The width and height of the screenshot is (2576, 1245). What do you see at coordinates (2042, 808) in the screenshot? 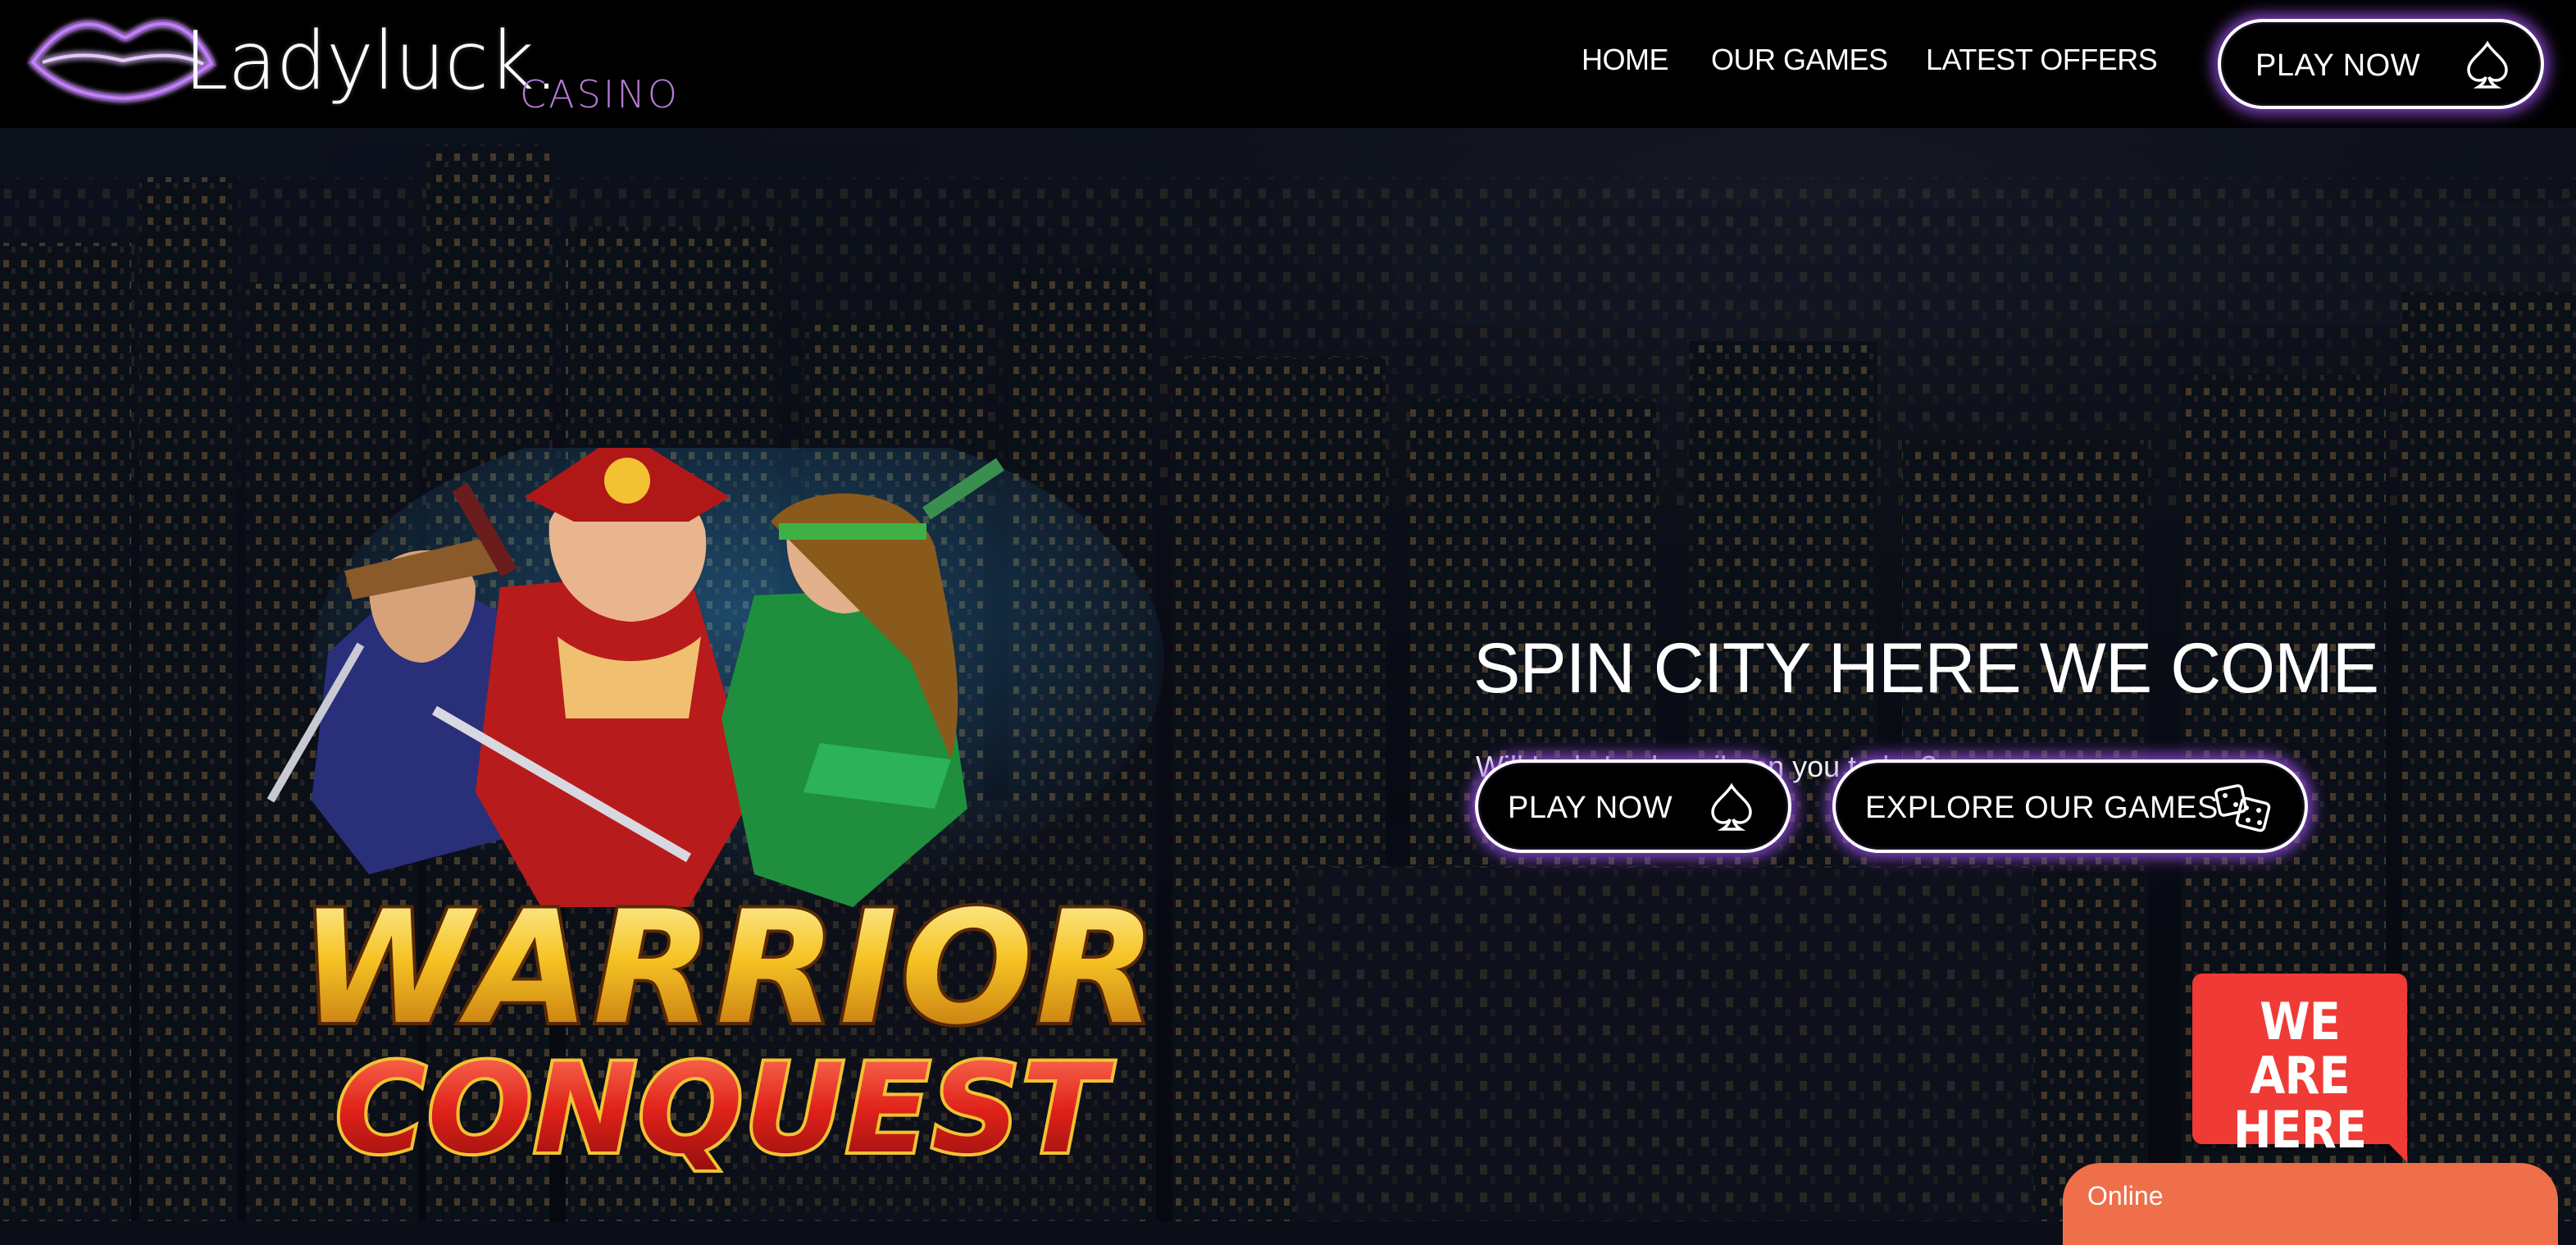
I see `explore-games-label: EXPLORE OUR GAMES` at bounding box center [2042, 808].